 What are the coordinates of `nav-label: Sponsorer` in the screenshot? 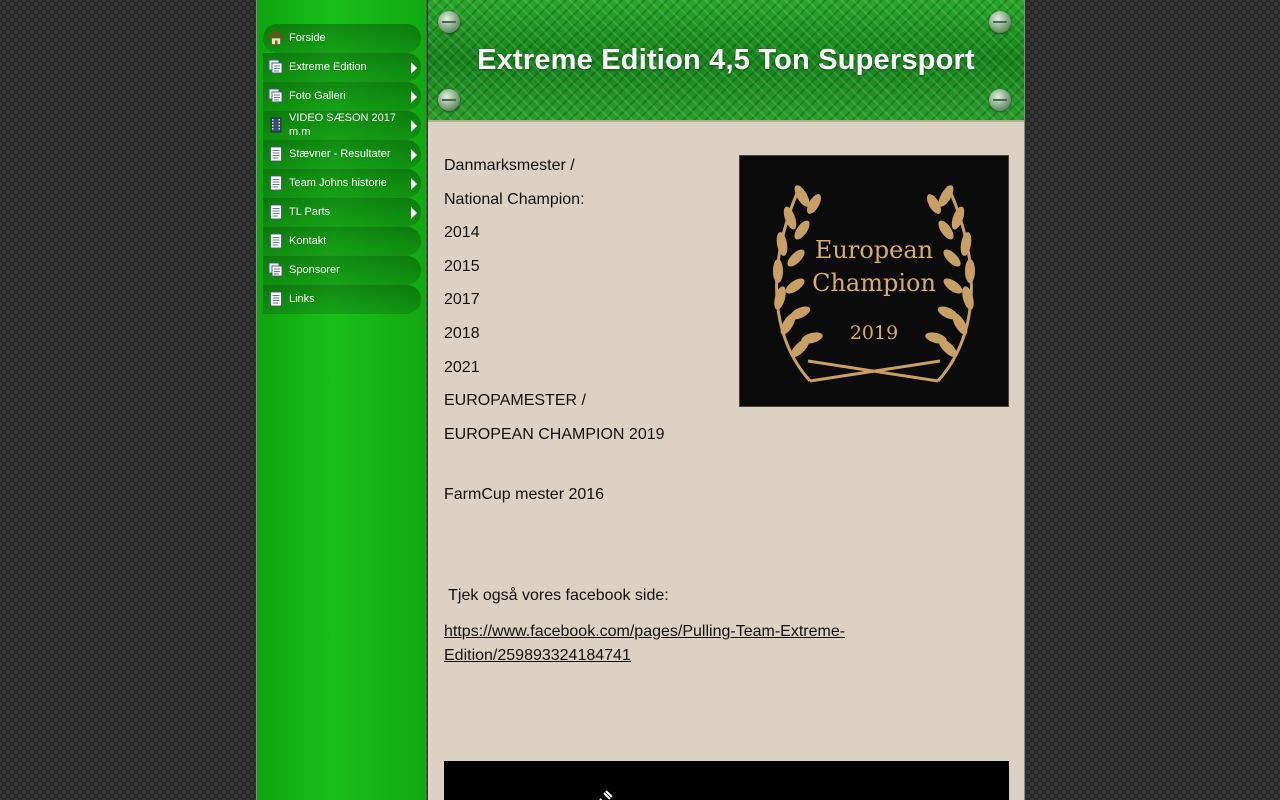 It's located at (314, 270).